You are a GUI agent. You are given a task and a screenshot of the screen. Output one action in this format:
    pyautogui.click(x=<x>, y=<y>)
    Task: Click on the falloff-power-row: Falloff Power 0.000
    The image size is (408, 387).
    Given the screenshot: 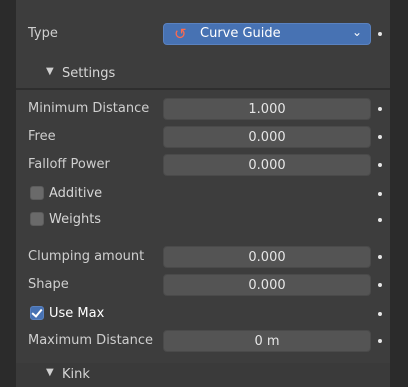 What is the action you would take?
    pyautogui.click(x=203, y=165)
    